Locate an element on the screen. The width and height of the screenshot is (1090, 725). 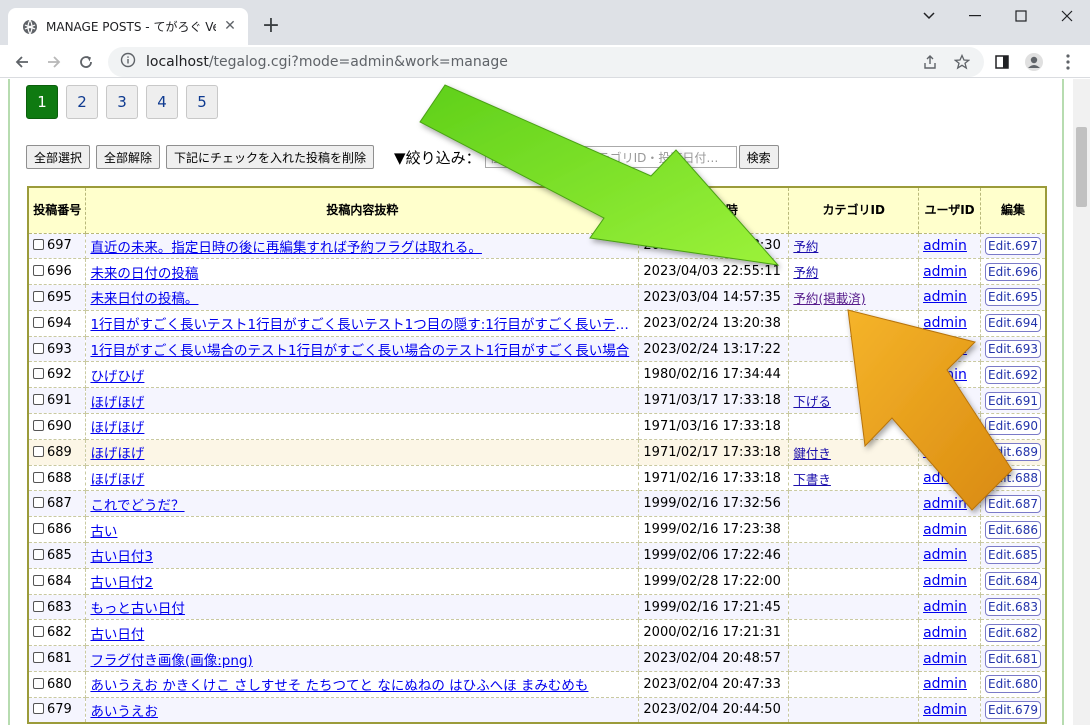
edit-button: Edit.680 is located at coordinates (1013, 684).